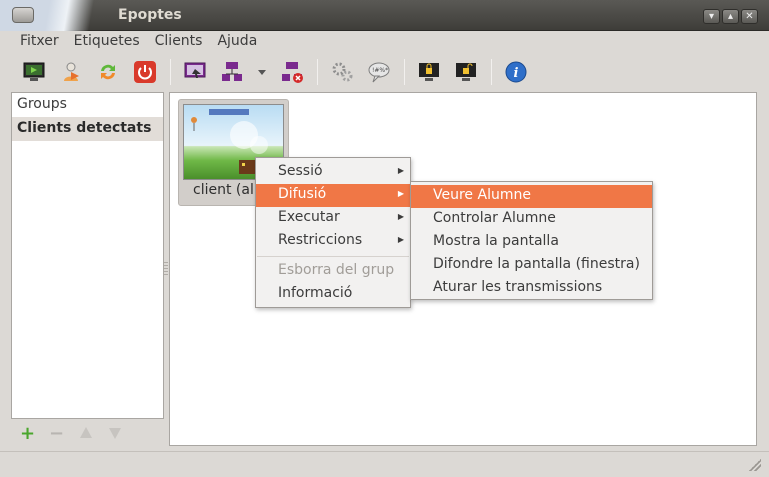 The image size is (769, 477). I want to click on title-bar: Epoptes ▾ ▴ ✕, so click(384, 15).